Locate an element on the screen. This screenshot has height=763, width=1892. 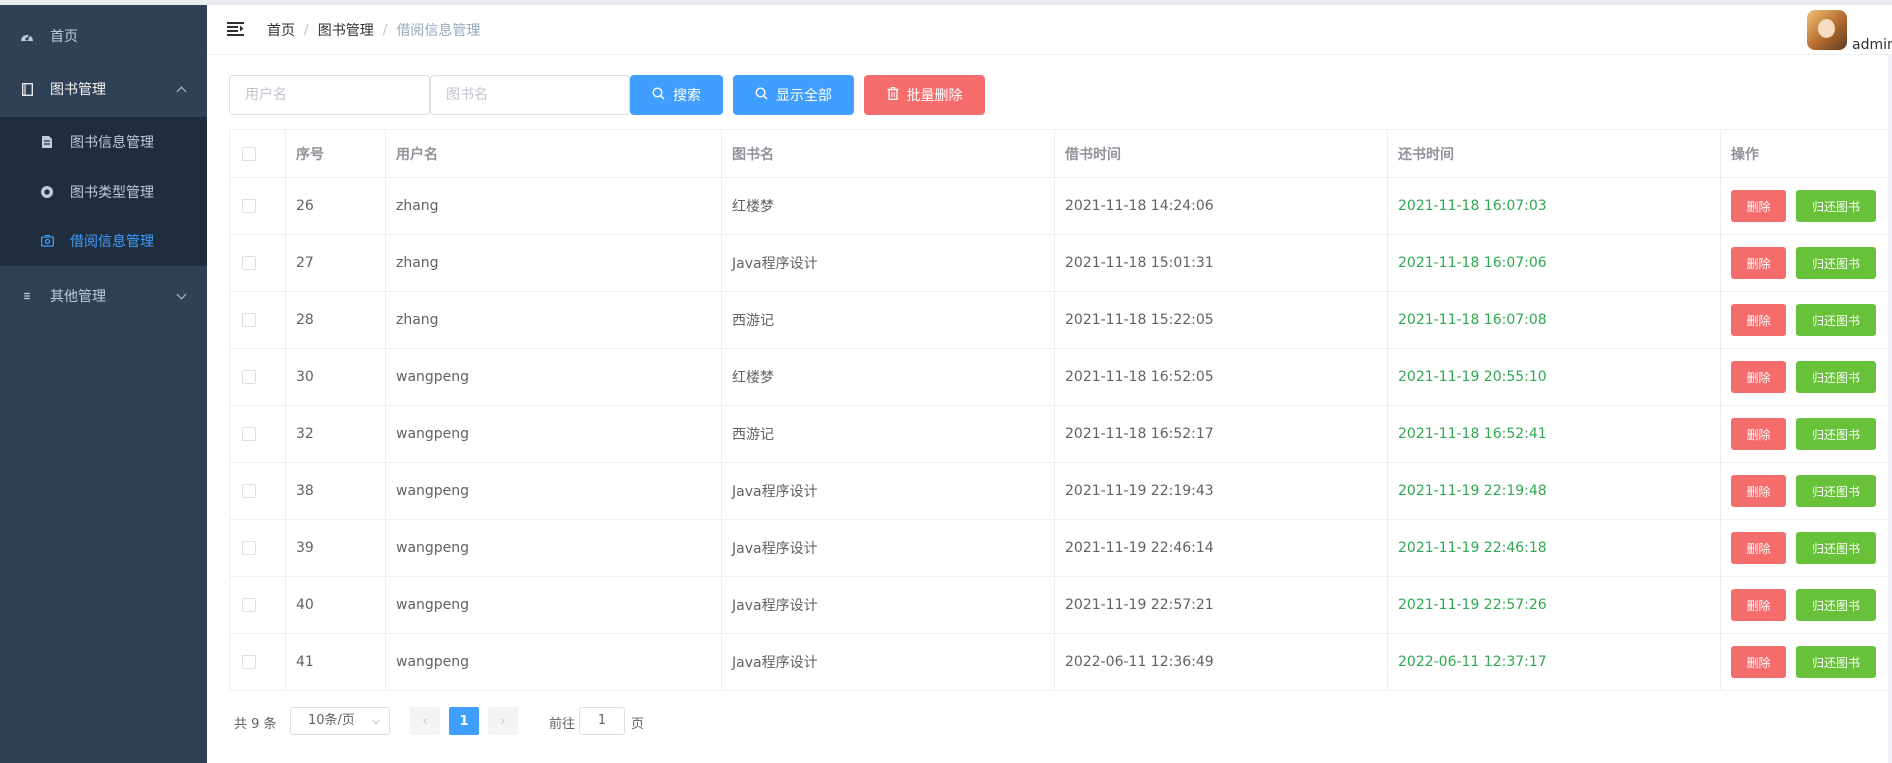
cell-id: 39 is located at coordinates (336, 548).